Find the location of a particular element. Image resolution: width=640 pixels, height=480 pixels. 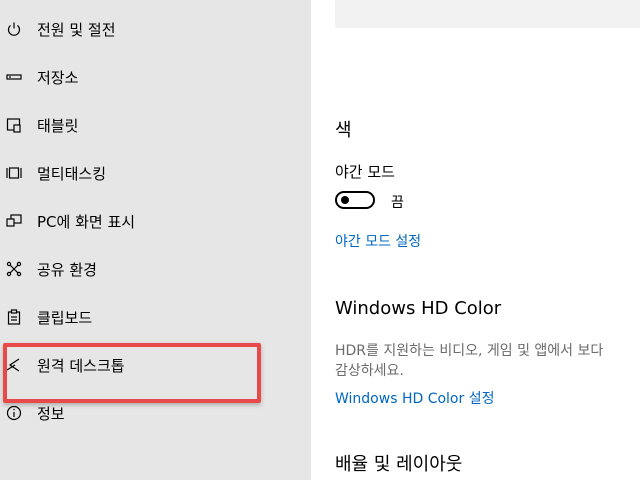

toggle-knob is located at coordinates (345, 200).